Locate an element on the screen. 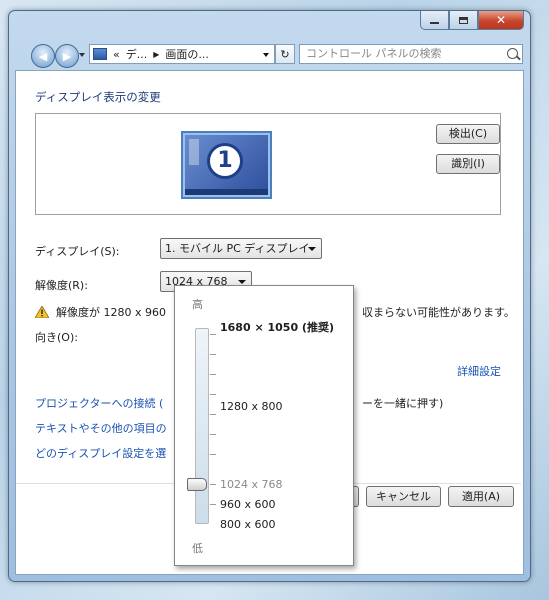  resolution-warning-text: 解像度が 1280 x 960 is located at coordinates (111, 312).